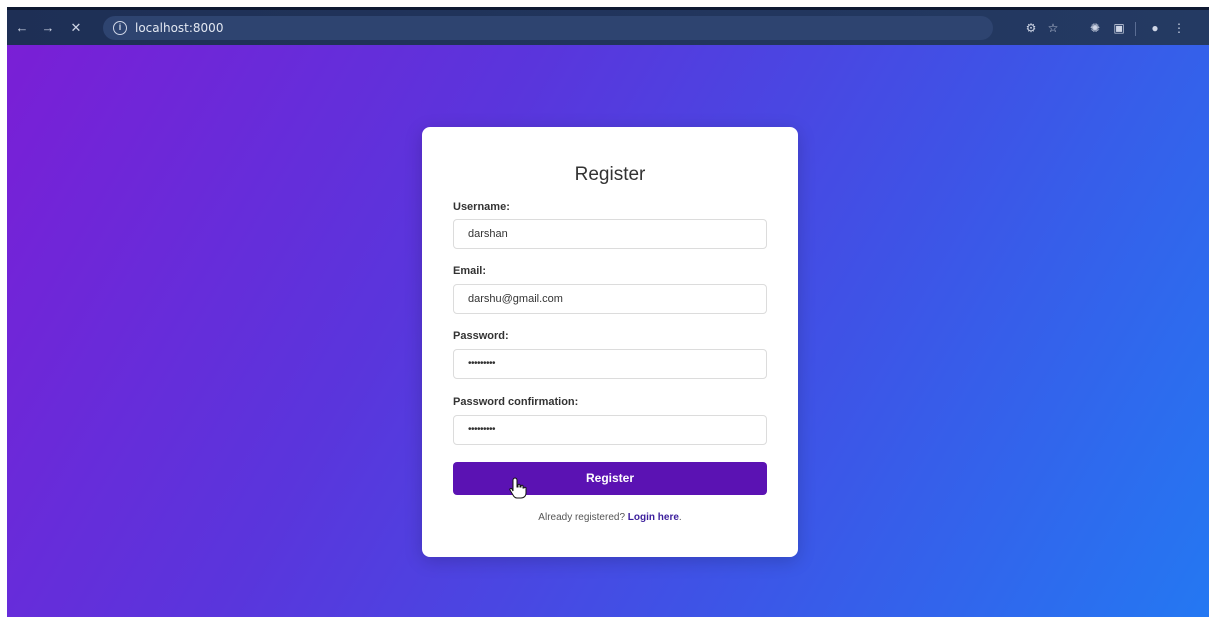 The image size is (1209, 617). I want to click on email-field: darshu@gmail.com, so click(610, 299).